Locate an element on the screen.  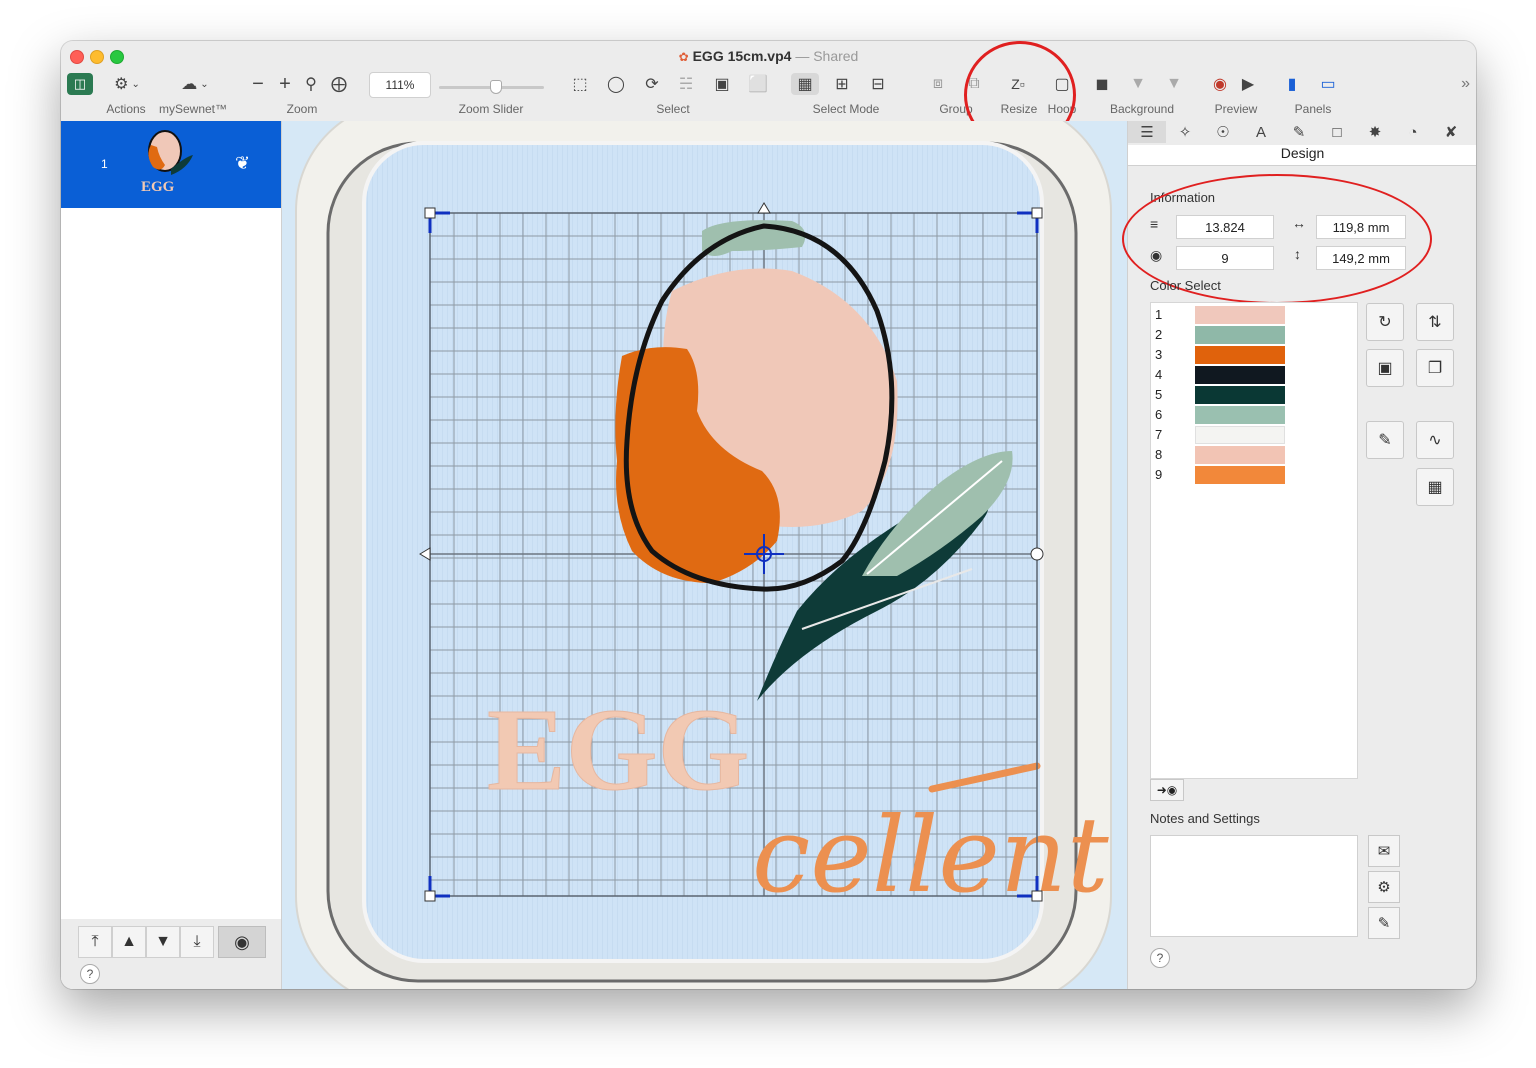
move-up-icon: ▲ is located at coordinates (129, 942).